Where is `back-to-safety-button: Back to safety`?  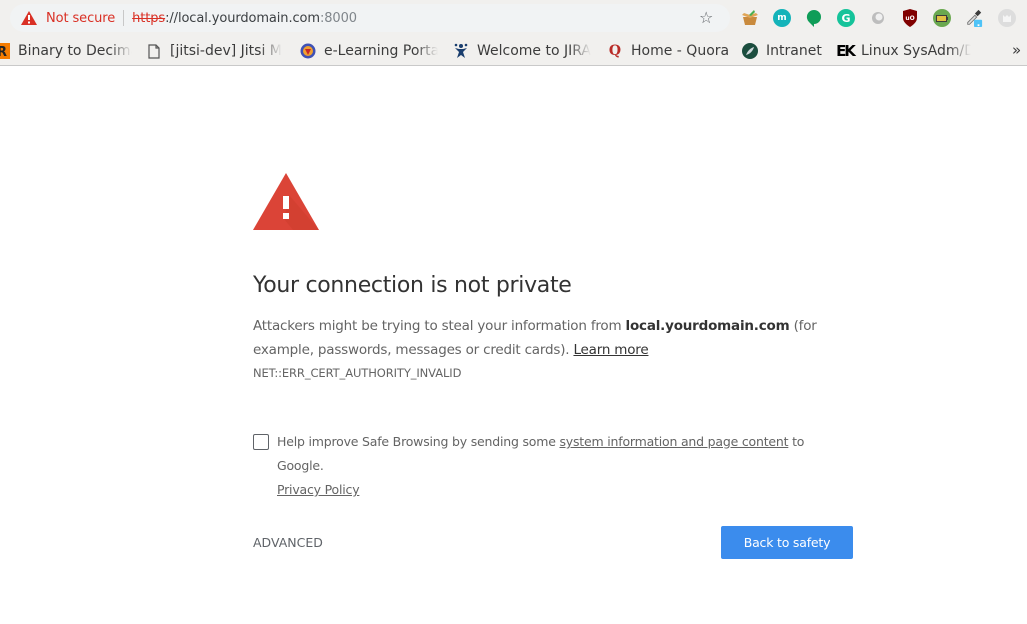 back-to-safety-button: Back to safety is located at coordinates (787, 542).